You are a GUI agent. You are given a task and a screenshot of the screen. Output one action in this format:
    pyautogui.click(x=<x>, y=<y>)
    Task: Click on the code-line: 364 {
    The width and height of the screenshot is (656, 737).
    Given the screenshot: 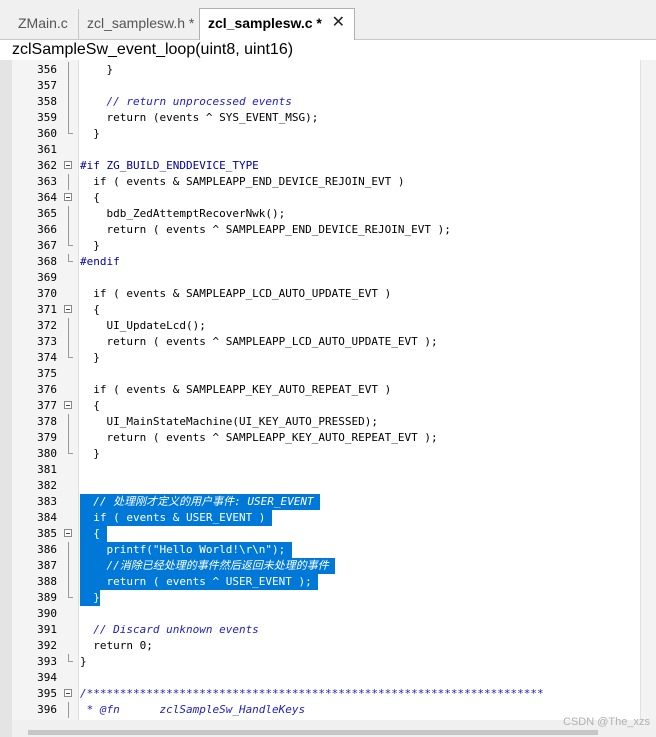 What is the action you would take?
    pyautogui.click(x=326, y=198)
    